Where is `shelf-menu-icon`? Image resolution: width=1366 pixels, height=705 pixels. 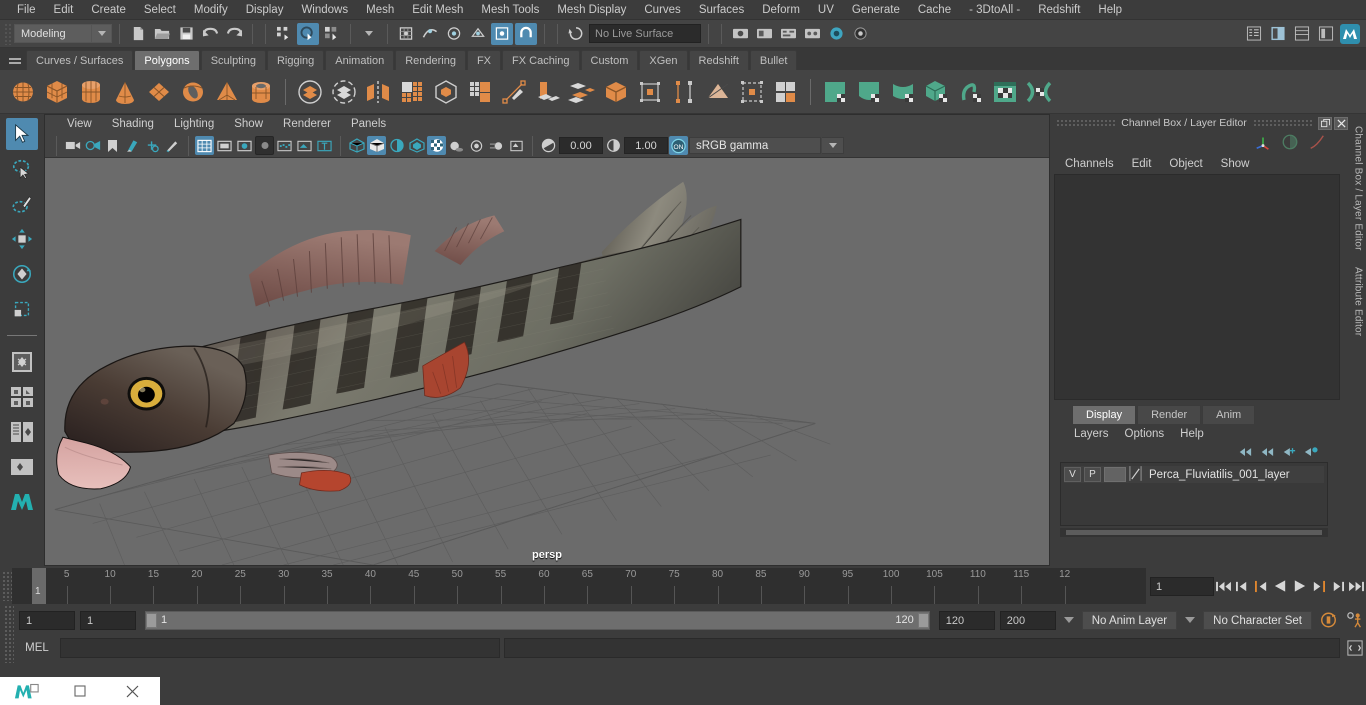
shelf-menu-icon is located at coordinates (15, 59).